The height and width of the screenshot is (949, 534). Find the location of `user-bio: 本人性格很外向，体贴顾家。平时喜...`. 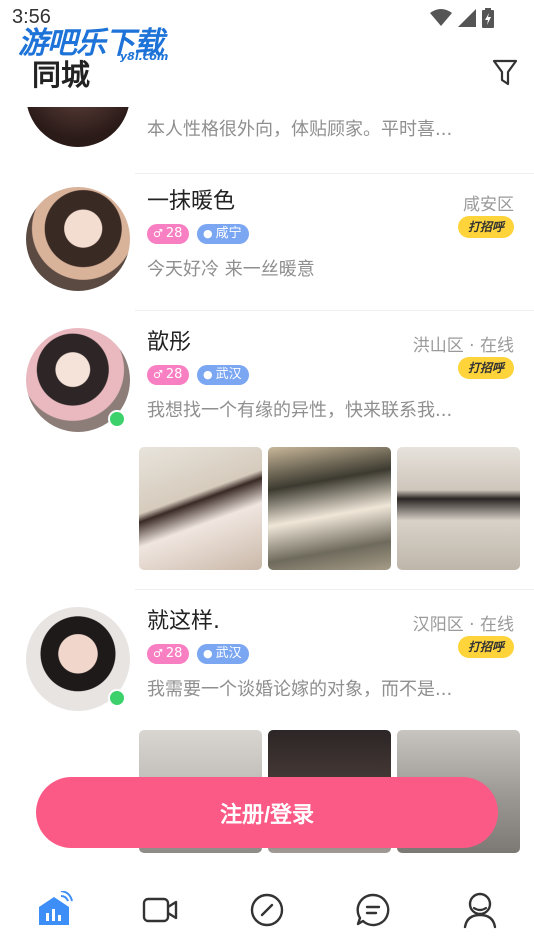

user-bio: 本人性格很外向，体贴顾家。平时喜... is located at coordinates (300, 129).